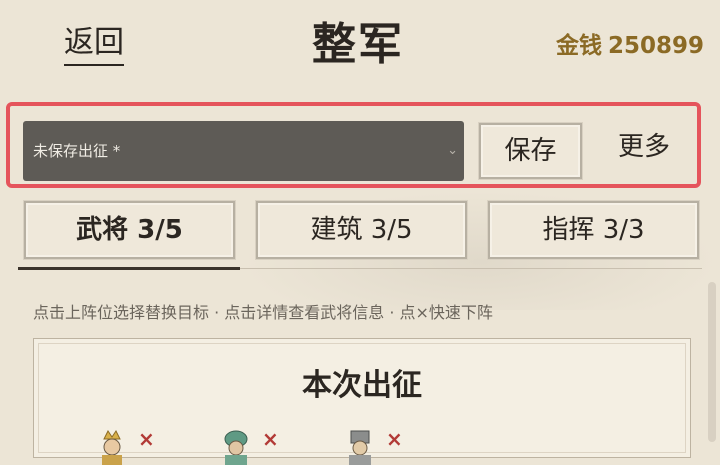 The width and height of the screenshot is (720, 465). What do you see at coordinates (655, 46) in the screenshot?
I see `gold-amount: 250899` at bounding box center [655, 46].